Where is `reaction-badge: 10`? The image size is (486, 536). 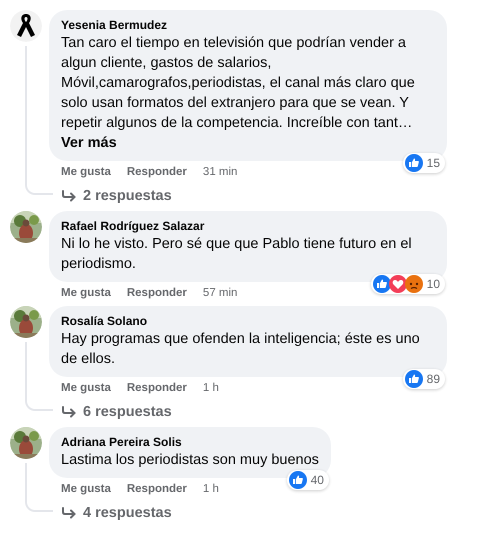
reaction-badge: 10 is located at coordinates (407, 284).